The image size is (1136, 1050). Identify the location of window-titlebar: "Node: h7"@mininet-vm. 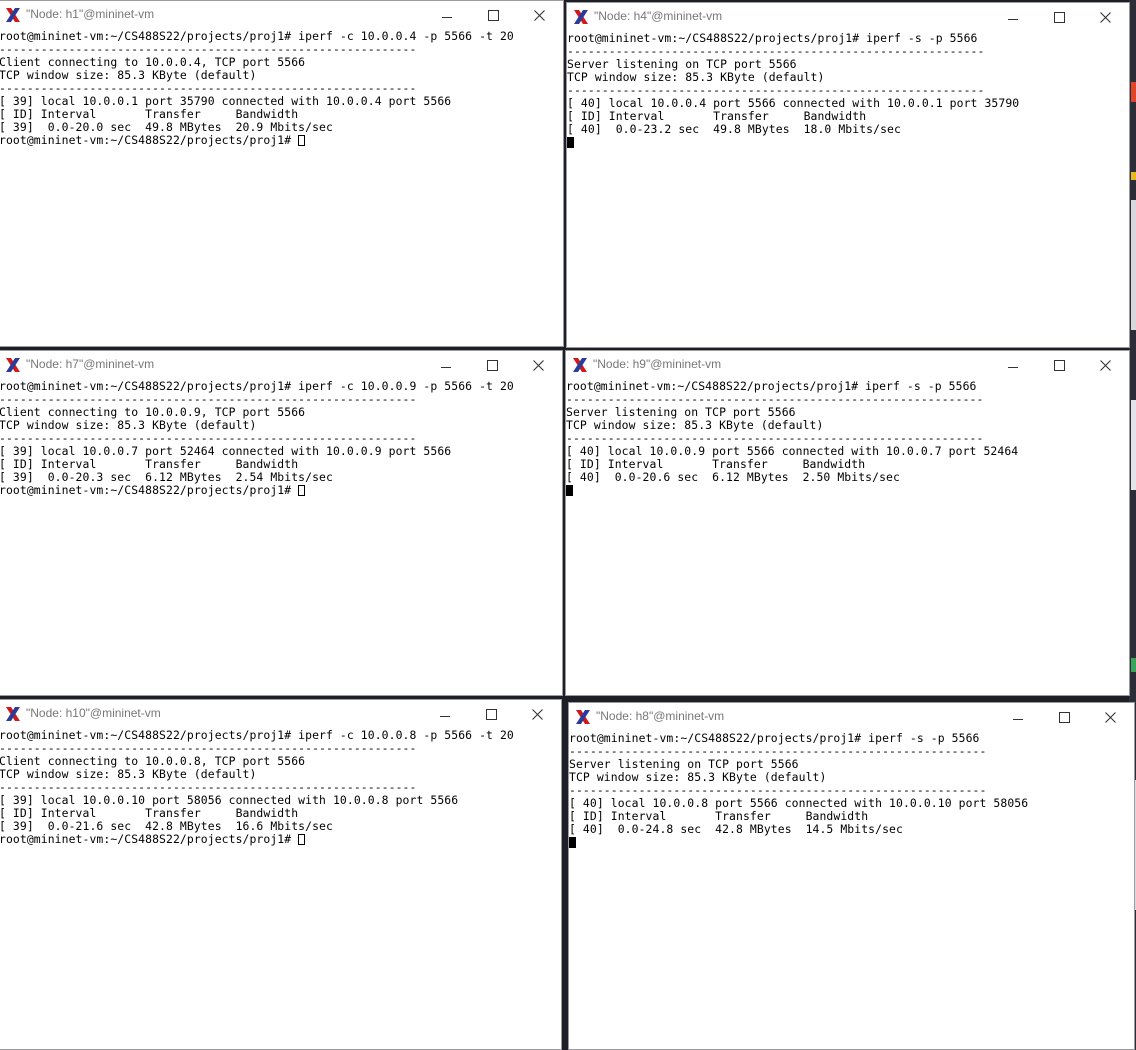
(281, 365).